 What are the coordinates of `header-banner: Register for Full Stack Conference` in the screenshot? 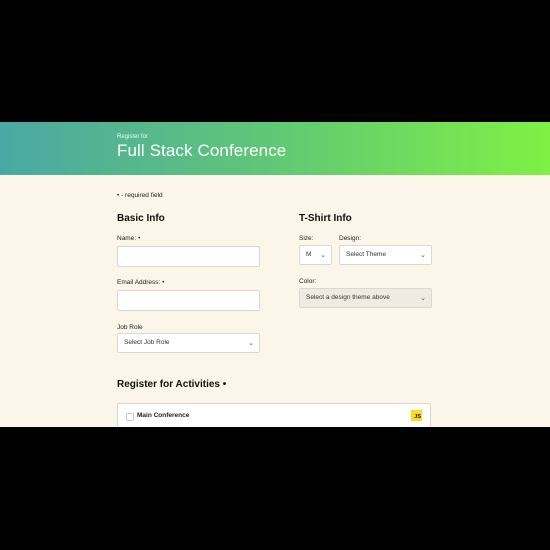 It's located at (275, 148).